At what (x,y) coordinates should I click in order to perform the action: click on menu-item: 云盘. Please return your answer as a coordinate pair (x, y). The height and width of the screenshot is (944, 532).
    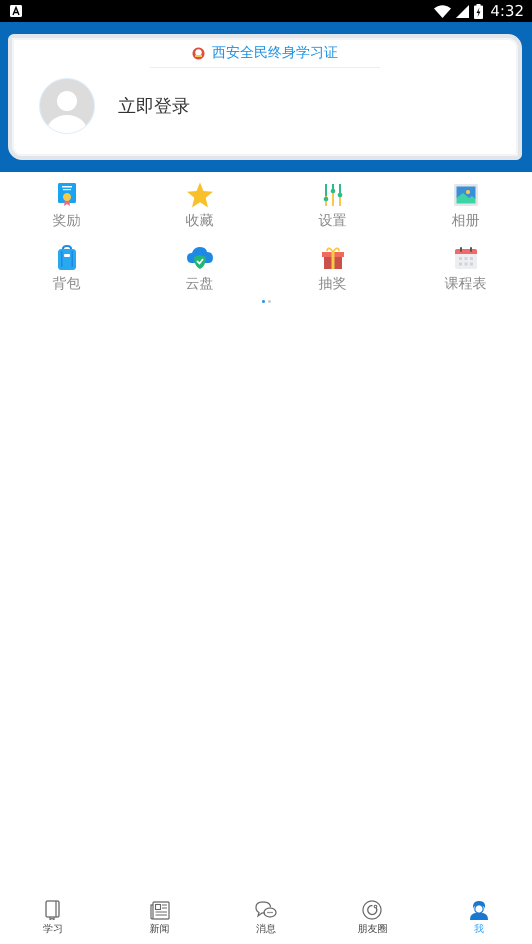
    Looking at the image, I should click on (199, 269).